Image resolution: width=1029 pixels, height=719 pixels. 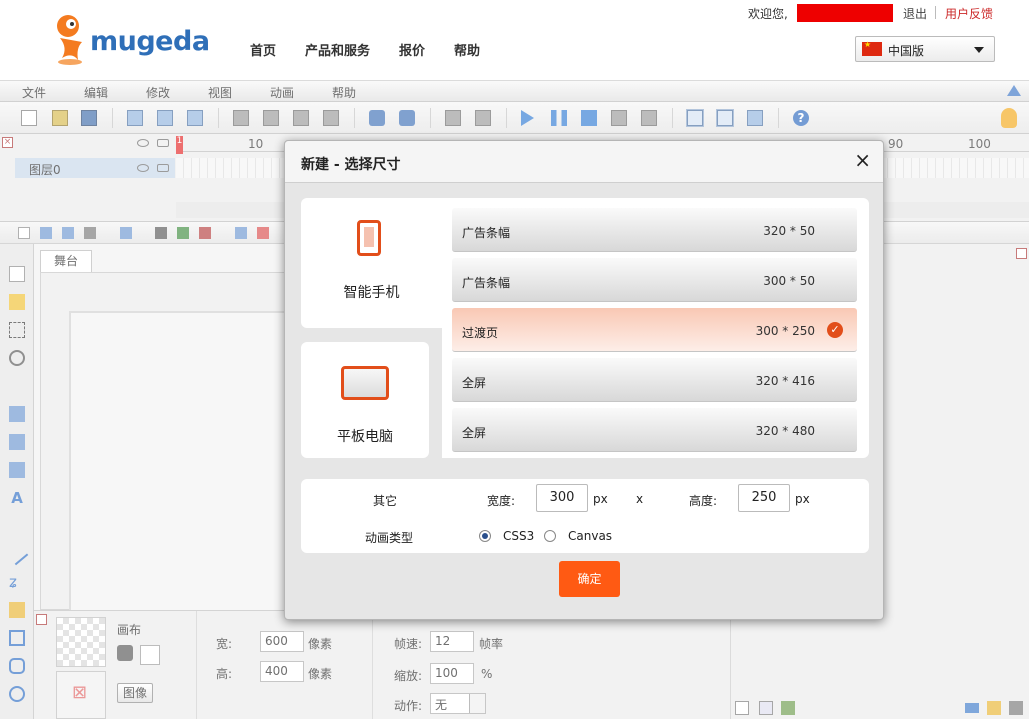 I want to click on size-dimensions: 320 * 50, so click(x=789, y=231).